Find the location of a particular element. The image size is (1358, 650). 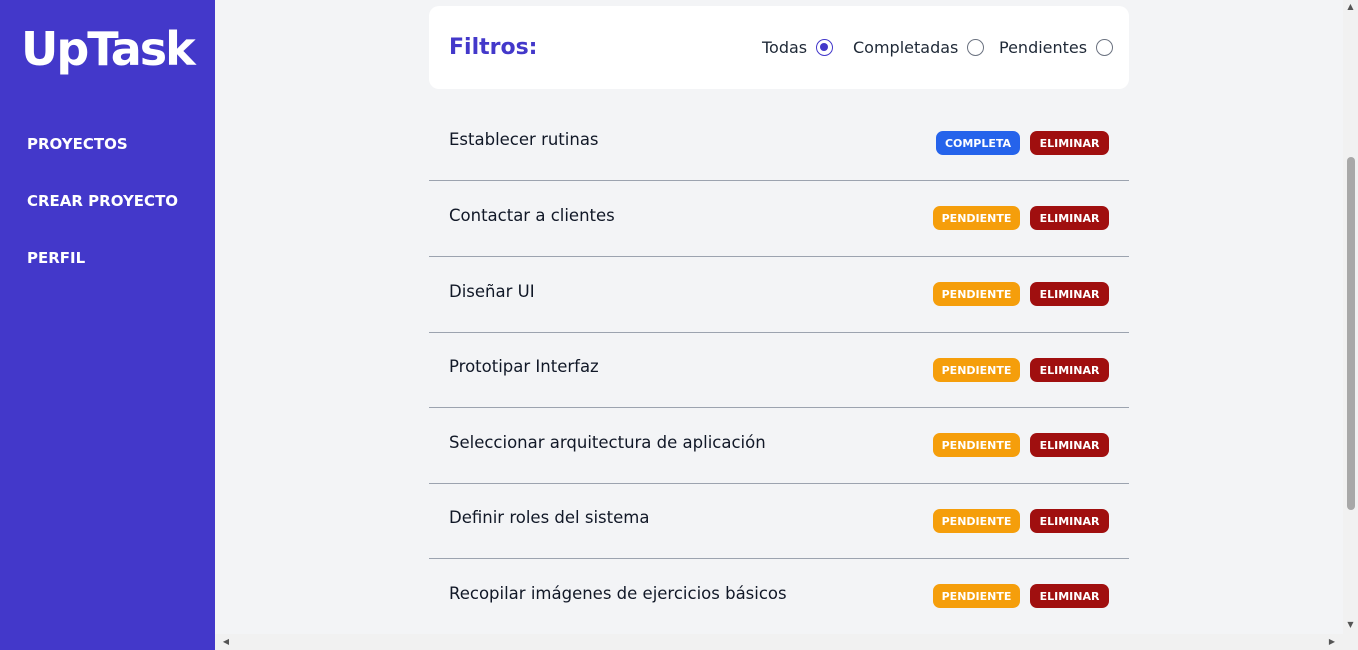

task-row: Prototipar Interfaz PENDIENTE ELIMINAR is located at coordinates (779, 370).